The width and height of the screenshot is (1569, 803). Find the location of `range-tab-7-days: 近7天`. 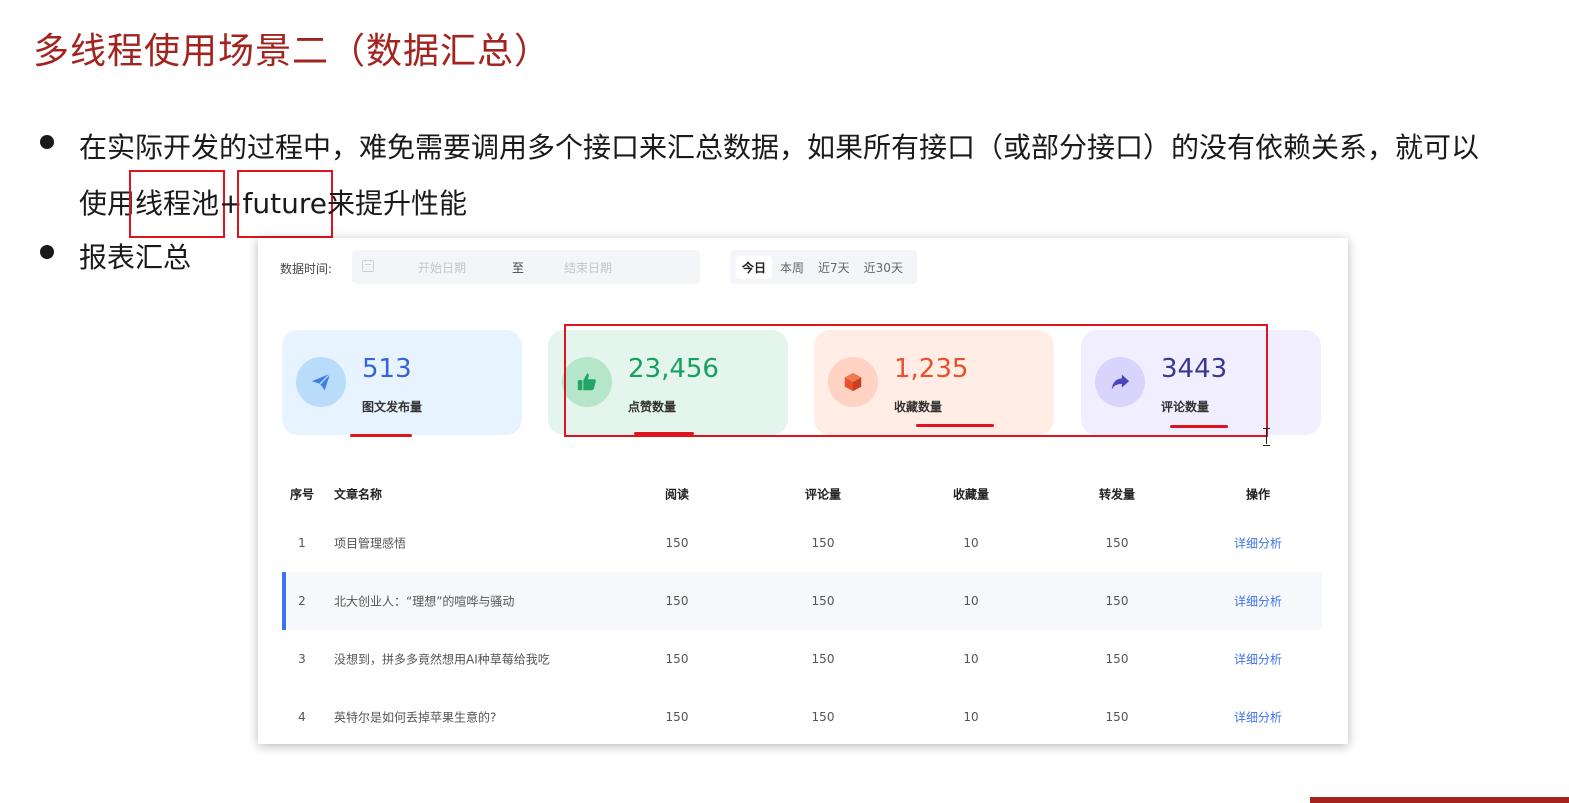

range-tab-7-days: 近7天 is located at coordinates (834, 267).